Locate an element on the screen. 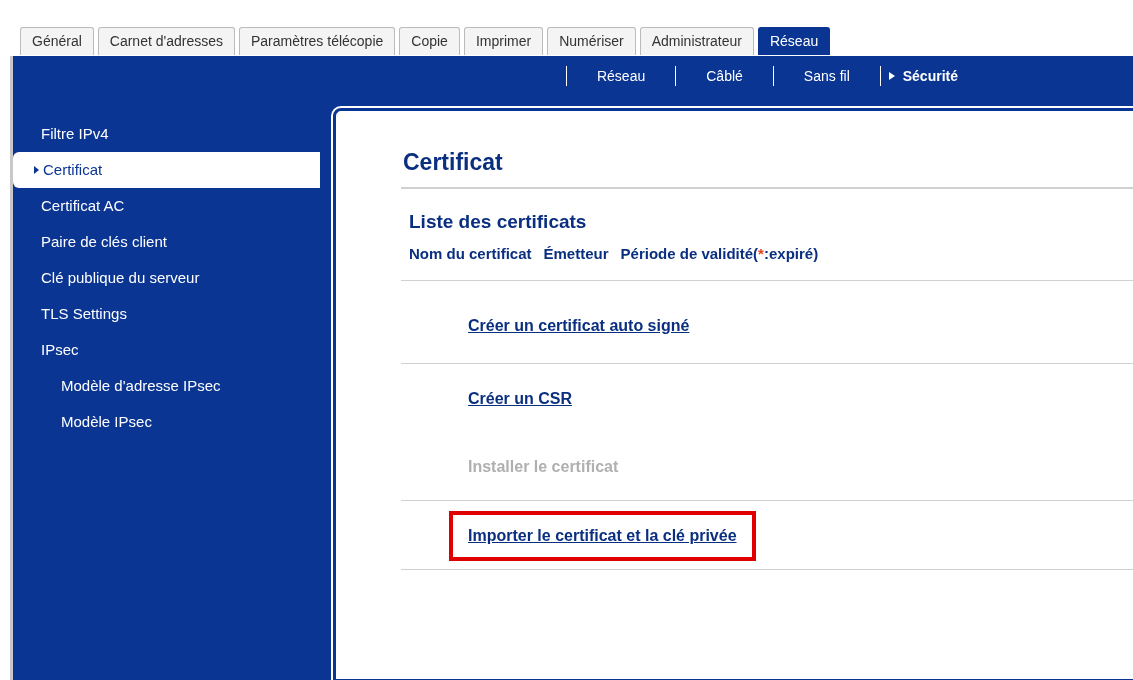  subnav-link: Sans fil is located at coordinates (826, 76).